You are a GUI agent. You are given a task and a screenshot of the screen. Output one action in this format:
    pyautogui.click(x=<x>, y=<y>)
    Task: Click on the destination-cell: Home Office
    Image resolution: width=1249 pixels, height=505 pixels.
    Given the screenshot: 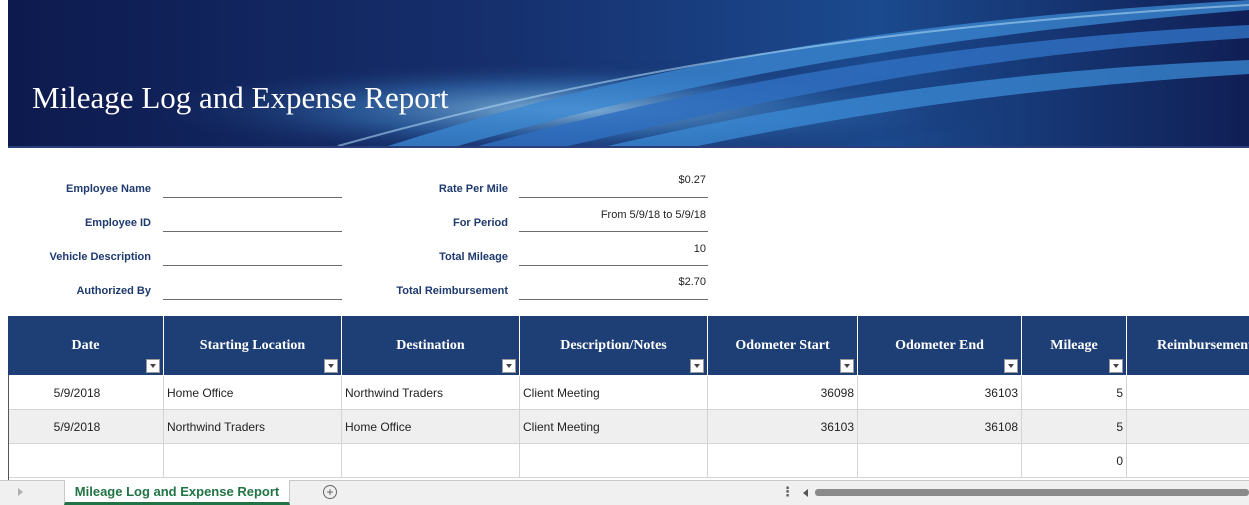 What is the action you would take?
    pyautogui.click(x=431, y=426)
    